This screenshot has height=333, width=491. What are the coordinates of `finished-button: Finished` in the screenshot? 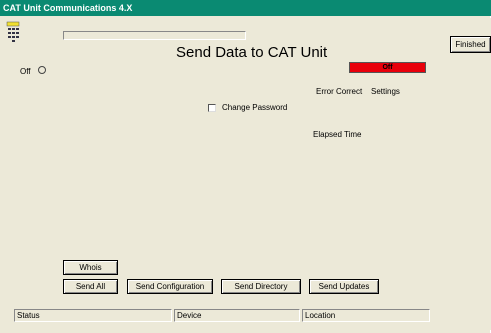 It's located at (470, 44).